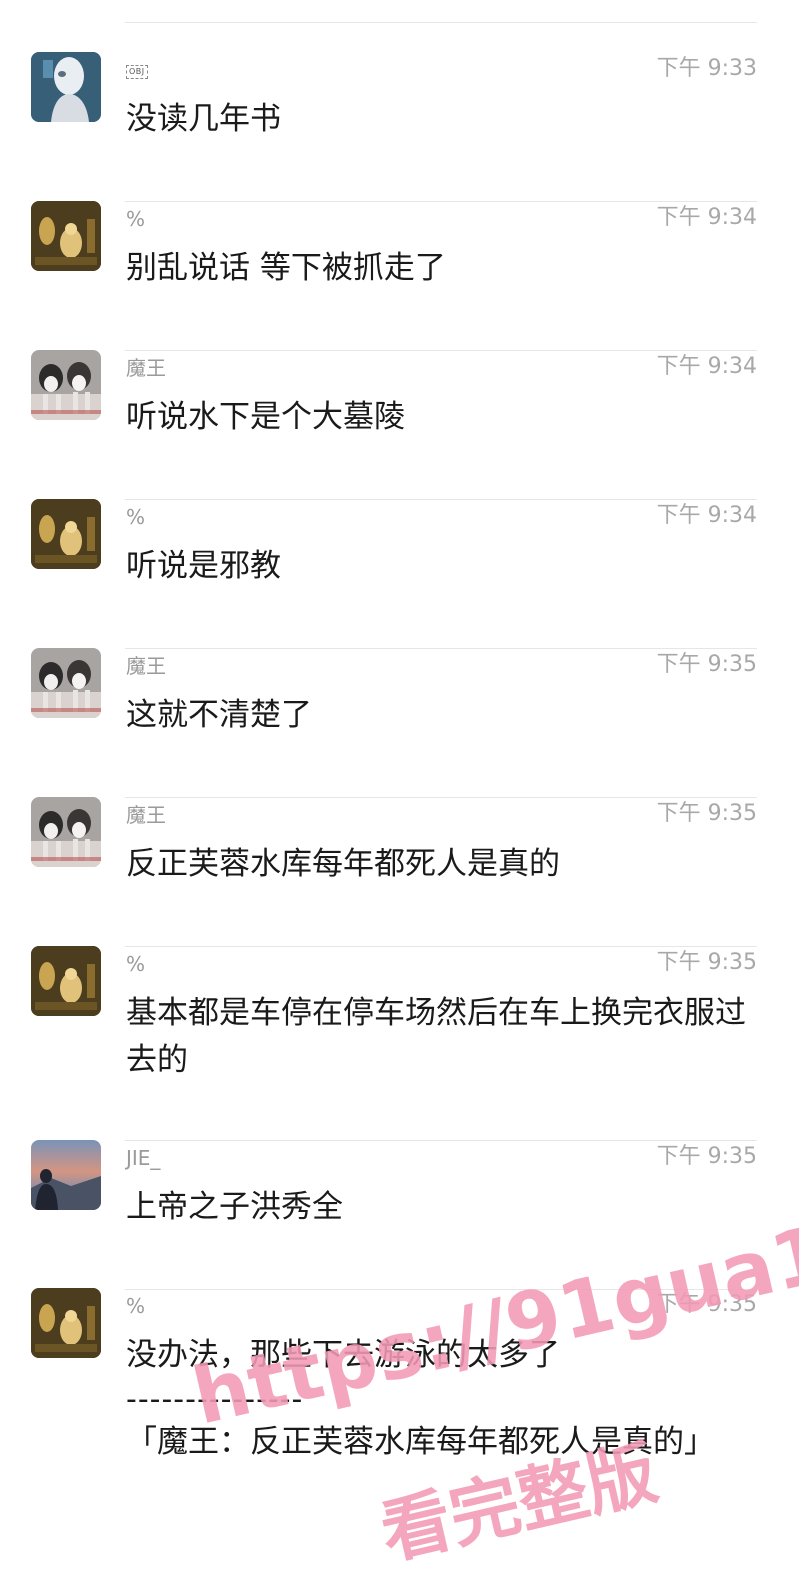 Image resolution: width=799 pixels, height=1590 pixels. Describe the element at coordinates (441, 566) in the screenshot. I see `message-text: 听说是邪教` at that location.